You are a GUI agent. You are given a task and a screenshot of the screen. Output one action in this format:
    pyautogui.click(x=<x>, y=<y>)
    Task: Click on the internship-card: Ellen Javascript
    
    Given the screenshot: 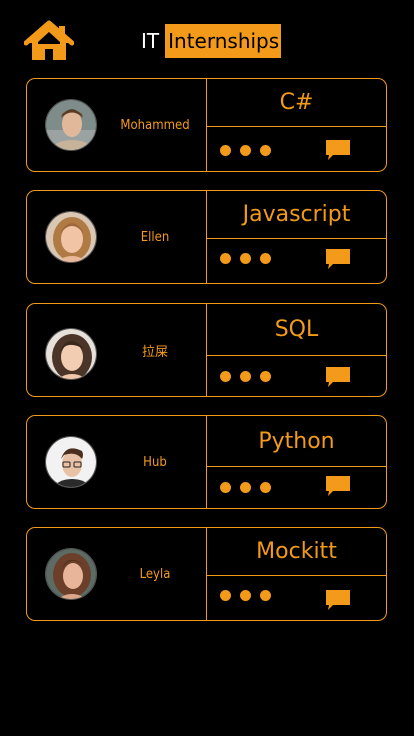 What is the action you would take?
    pyautogui.click(x=206, y=237)
    